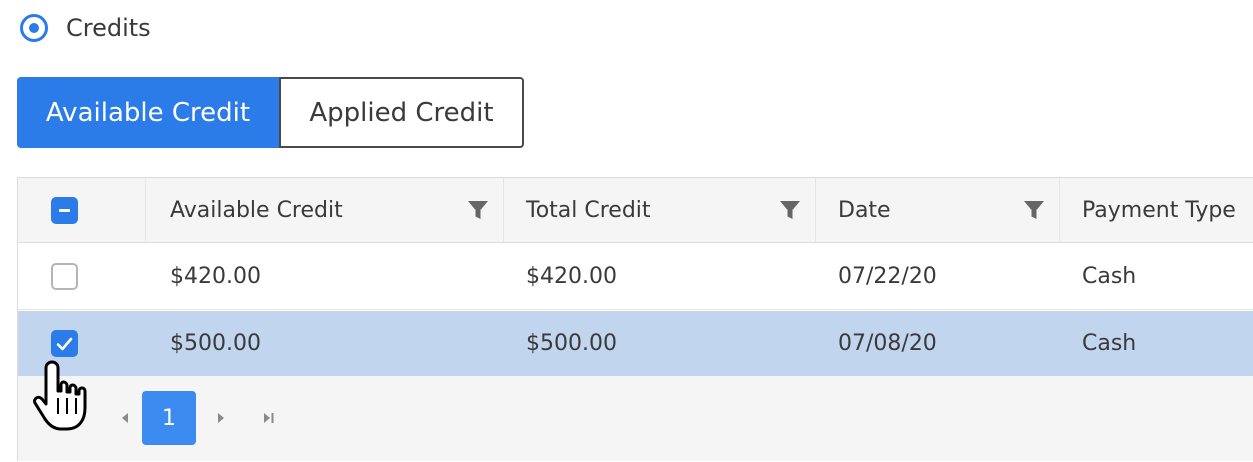  What do you see at coordinates (148, 112) in the screenshot?
I see `tab-available-credit: Available Credit` at bounding box center [148, 112].